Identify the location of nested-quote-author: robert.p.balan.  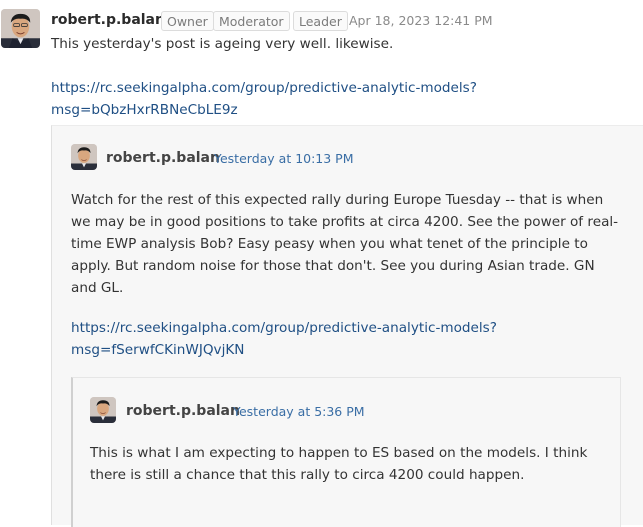
(183, 411).